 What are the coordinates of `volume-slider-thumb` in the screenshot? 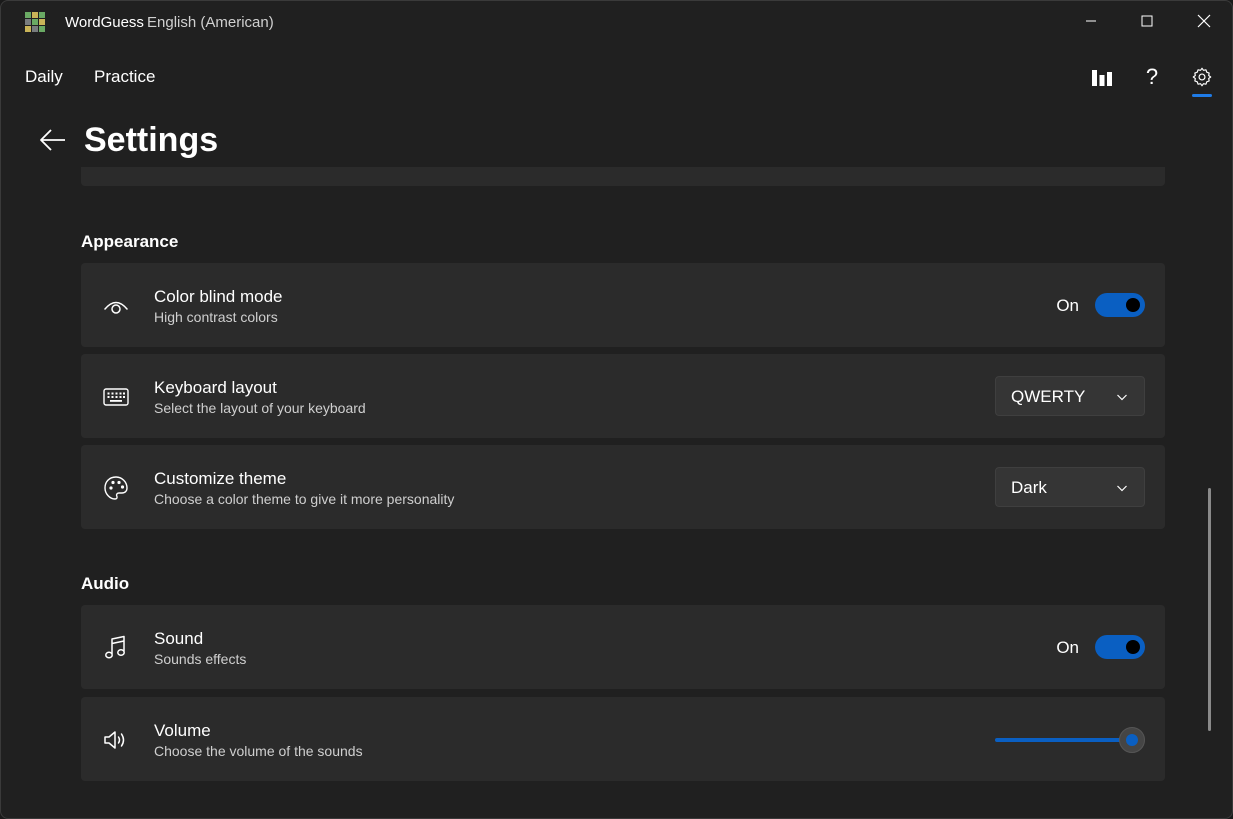 It's located at (1132, 740).